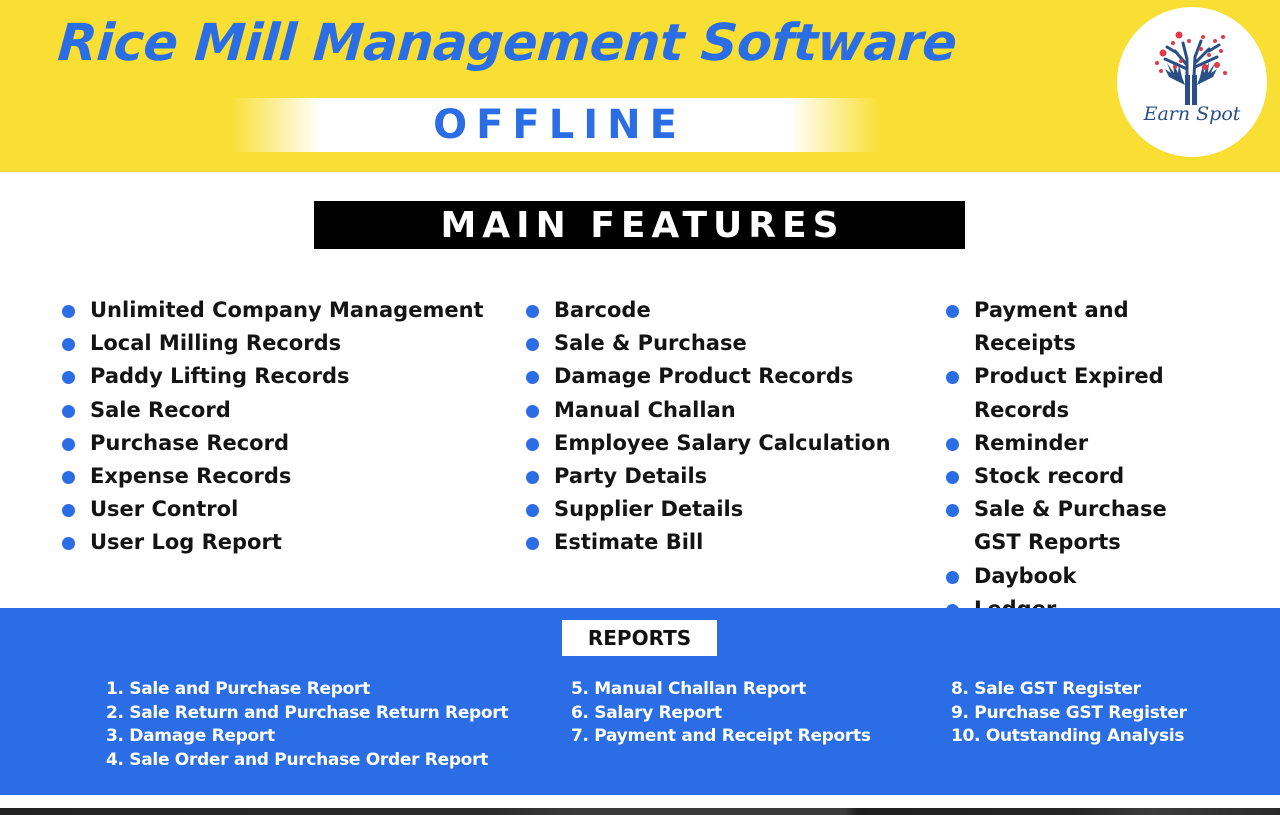  Describe the element at coordinates (1046, 689) in the screenshot. I see `report-item: 8. Sale GST Register` at that location.